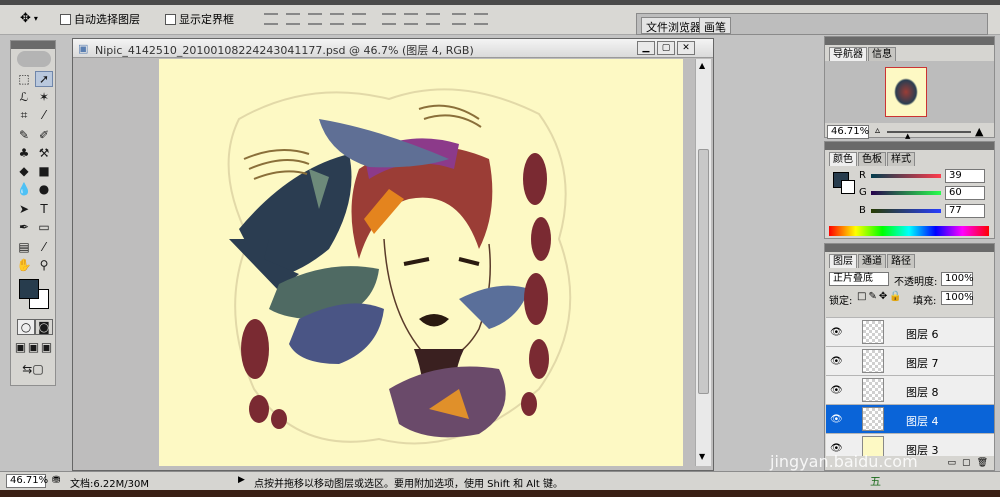 Image resolution: width=1000 pixels, height=497 pixels. I want to click on blur-tool-icon: 💧, so click(24, 189).